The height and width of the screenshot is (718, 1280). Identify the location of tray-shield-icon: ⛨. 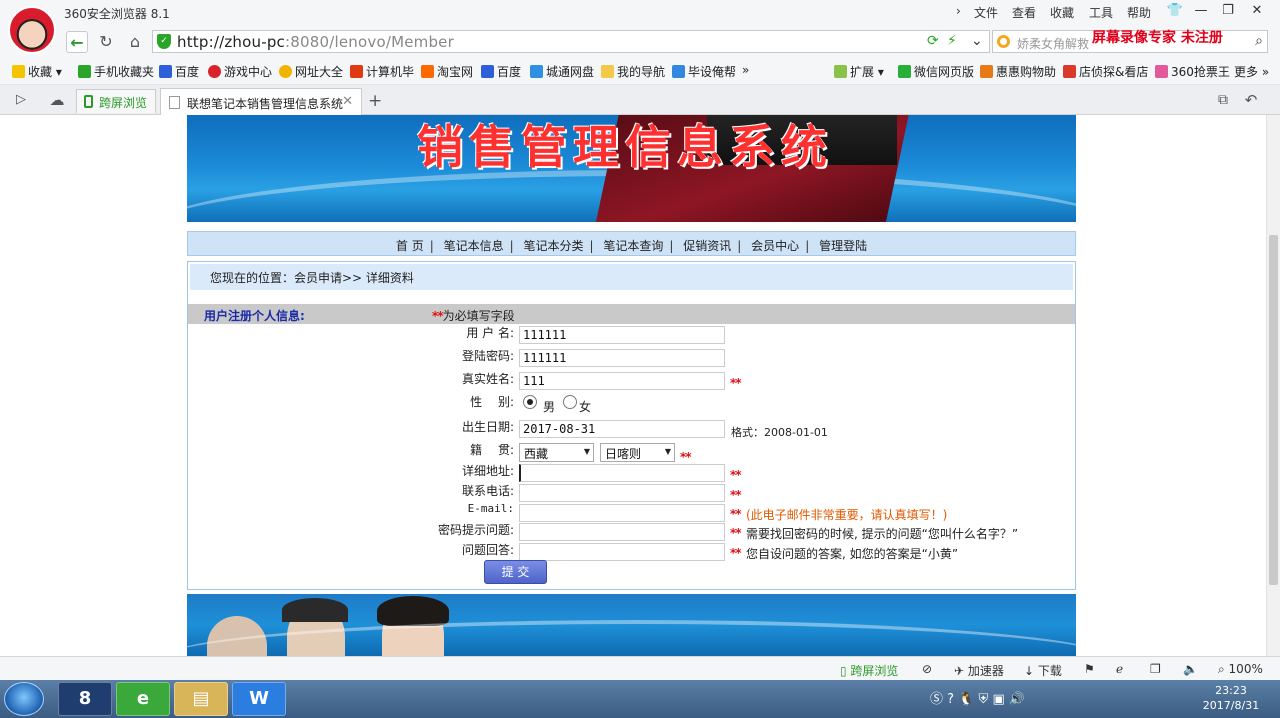
(984, 699).